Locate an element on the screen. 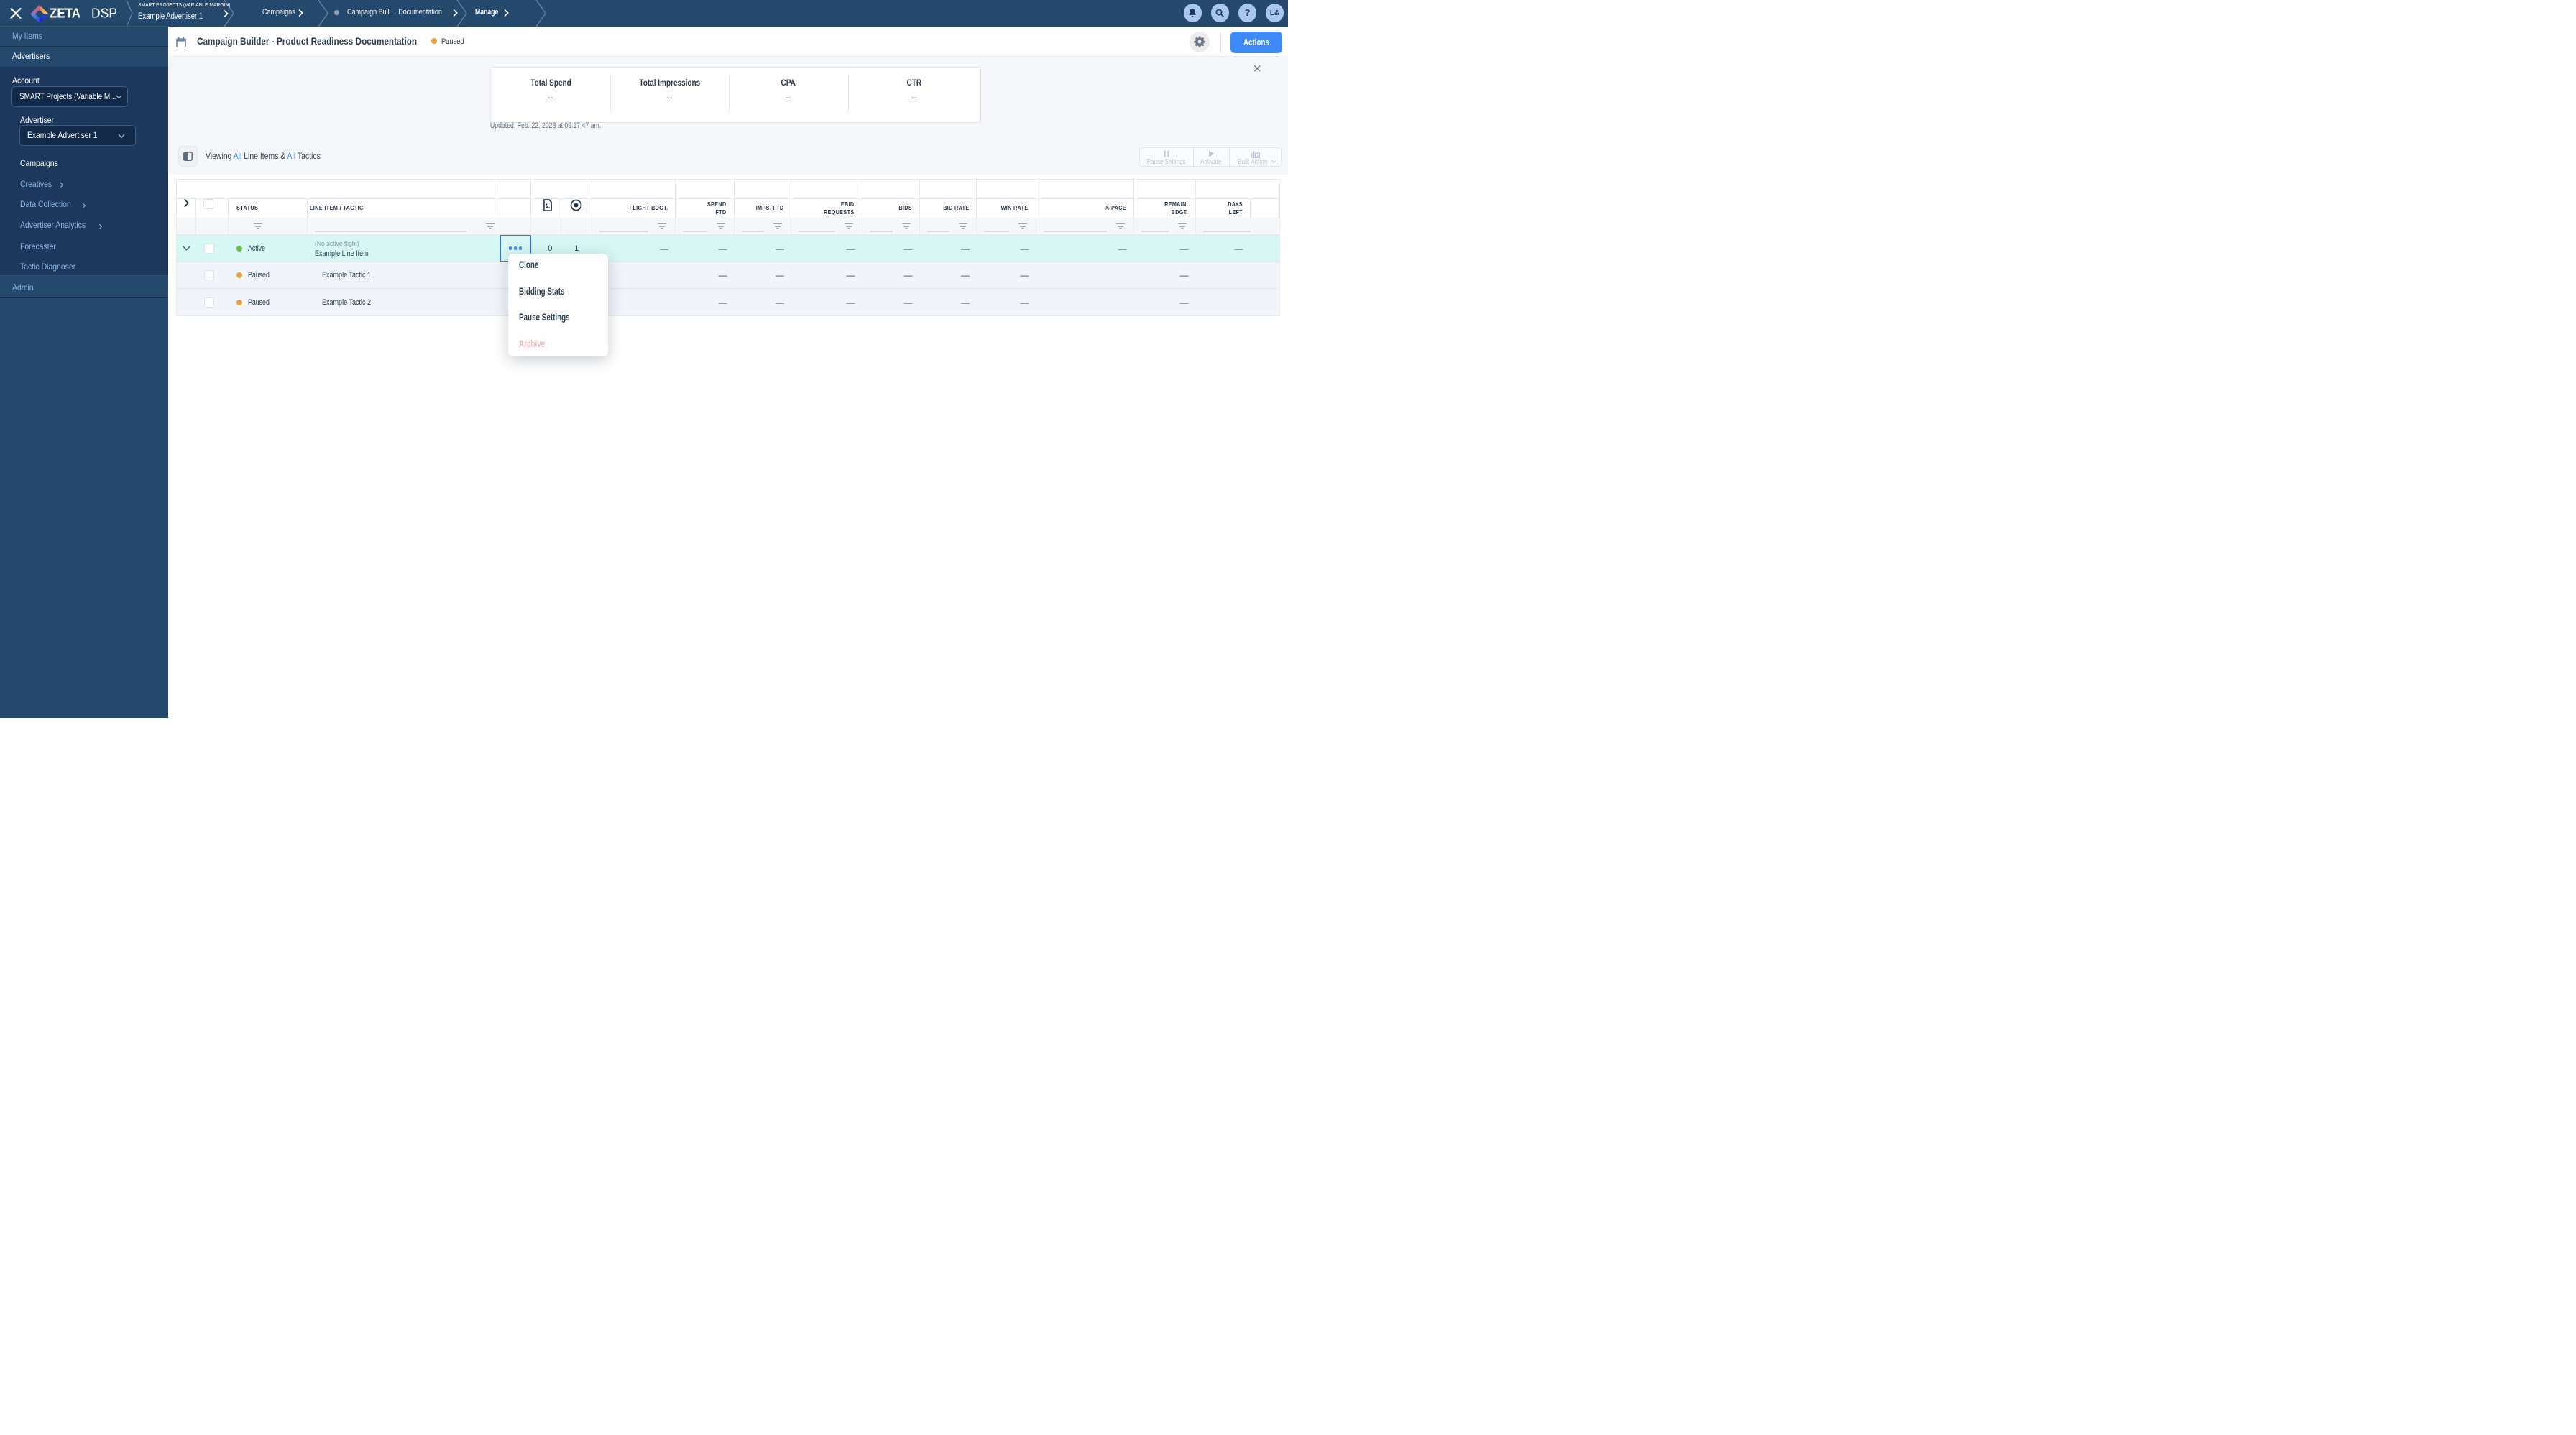 Image resolution: width=2576 pixels, height=1435 pixels. svg-text: ZETA is located at coordinates (65, 13).